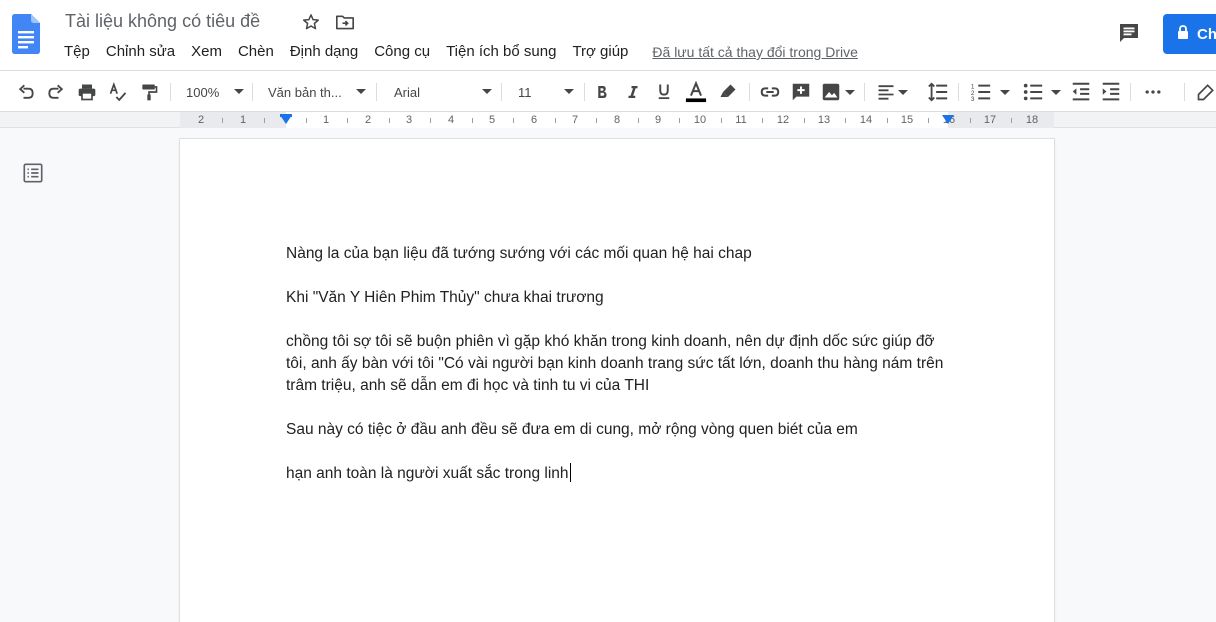 The height and width of the screenshot is (622, 1216). I want to click on save-status-link: Đã lưu tất cả thay đổi trong Drive, so click(754, 52).